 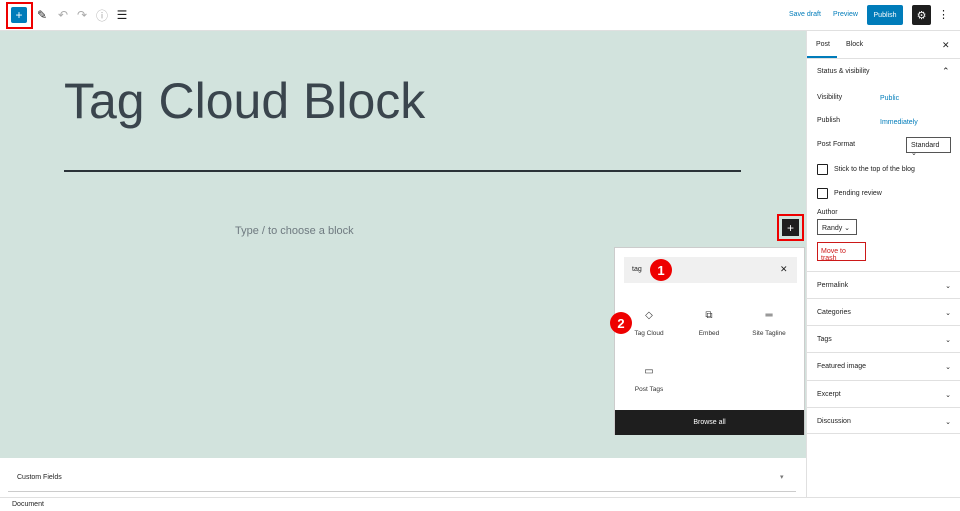 I want to click on post-title: Tag Cloud Block, so click(x=244, y=101).